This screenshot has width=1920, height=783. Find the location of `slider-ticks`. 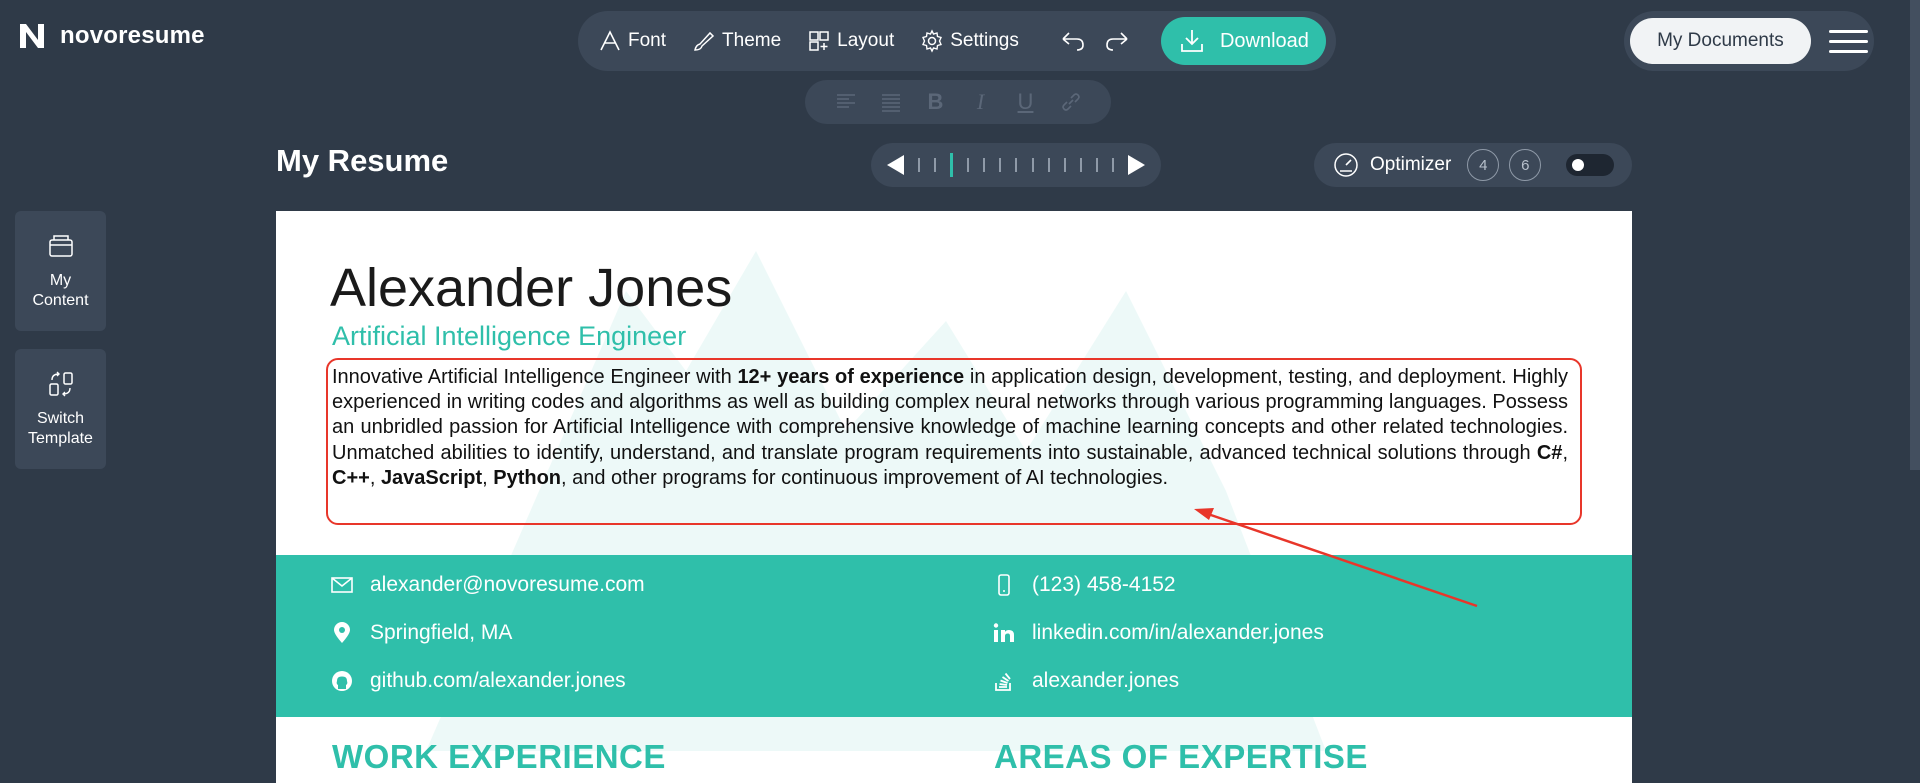

slider-ticks is located at coordinates (1016, 165).